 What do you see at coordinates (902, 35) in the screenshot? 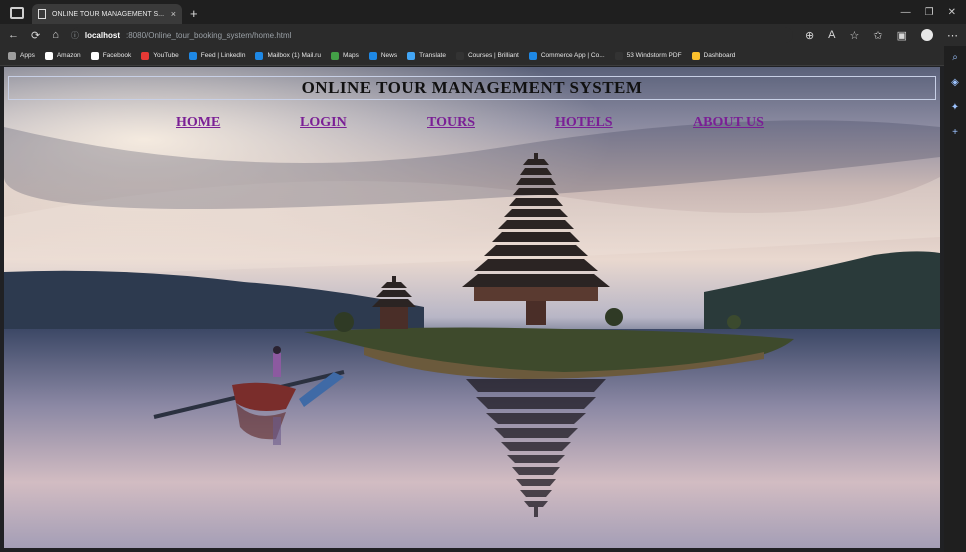
I see `collections-icon: ▣` at bounding box center [902, 35].